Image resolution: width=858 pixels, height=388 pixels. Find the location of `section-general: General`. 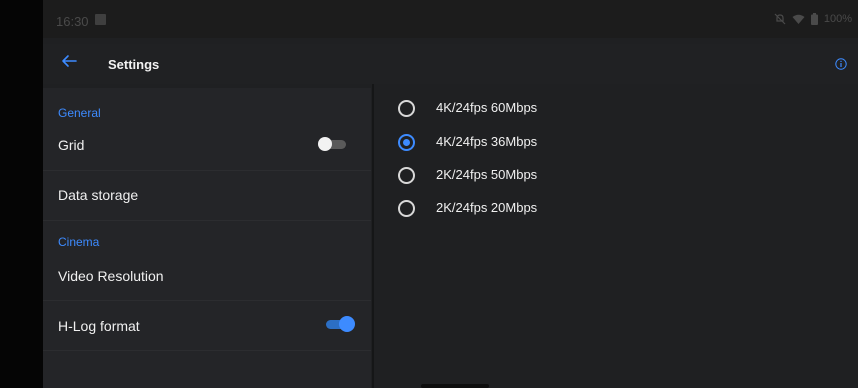

section-general: General is located at coordinates (79, 113).